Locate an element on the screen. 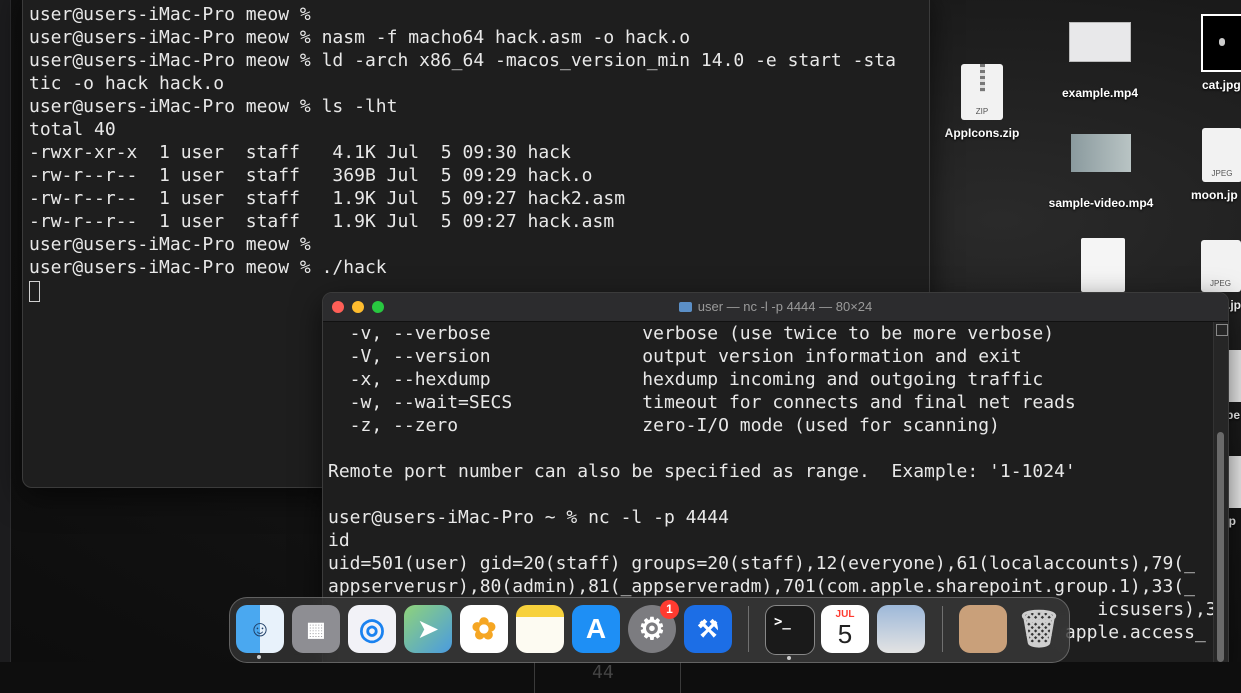 This screenshot has height=693, width=1241. photos-icon: ✿ is located at coordinates (484, 629).